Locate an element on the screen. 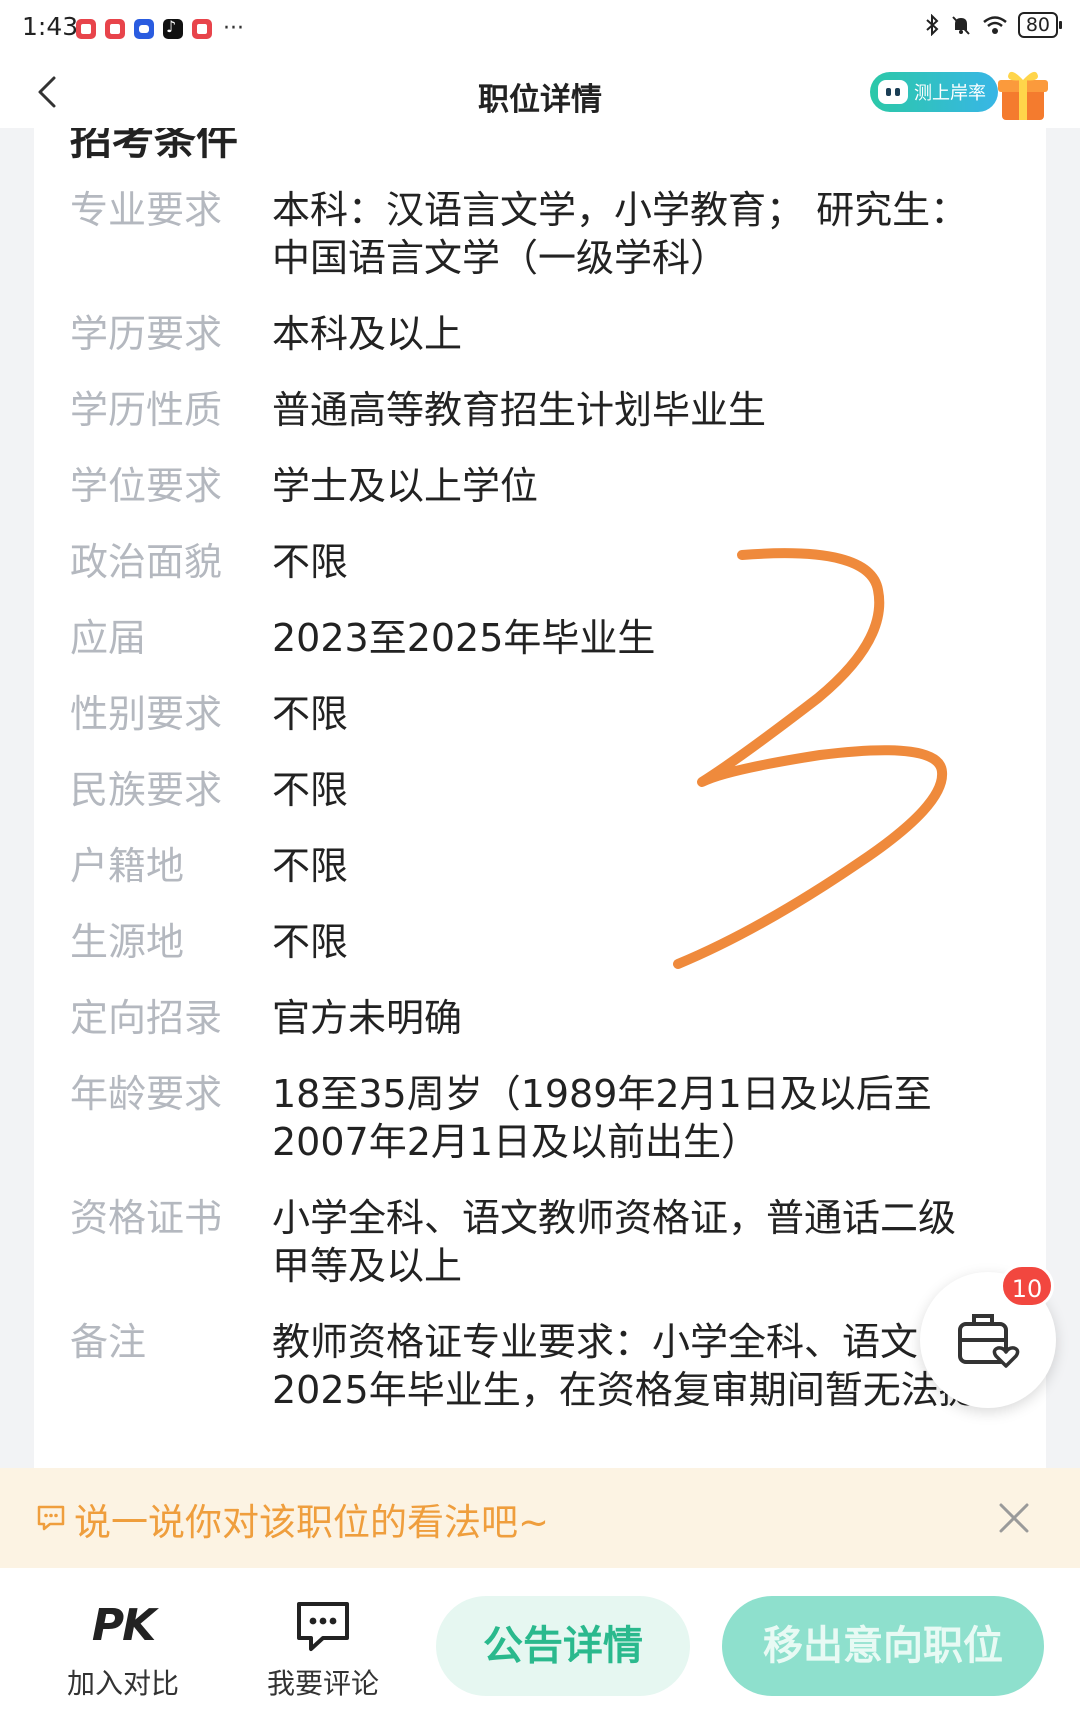  status-time: 1:43 is located at coordinates (50, 26).